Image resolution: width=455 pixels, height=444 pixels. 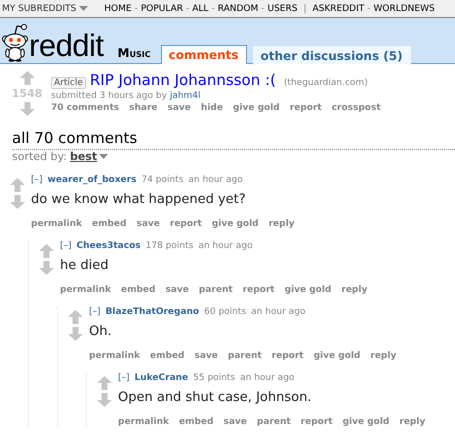 I want to click on post-action-link: share, so click(x=143, y=108).